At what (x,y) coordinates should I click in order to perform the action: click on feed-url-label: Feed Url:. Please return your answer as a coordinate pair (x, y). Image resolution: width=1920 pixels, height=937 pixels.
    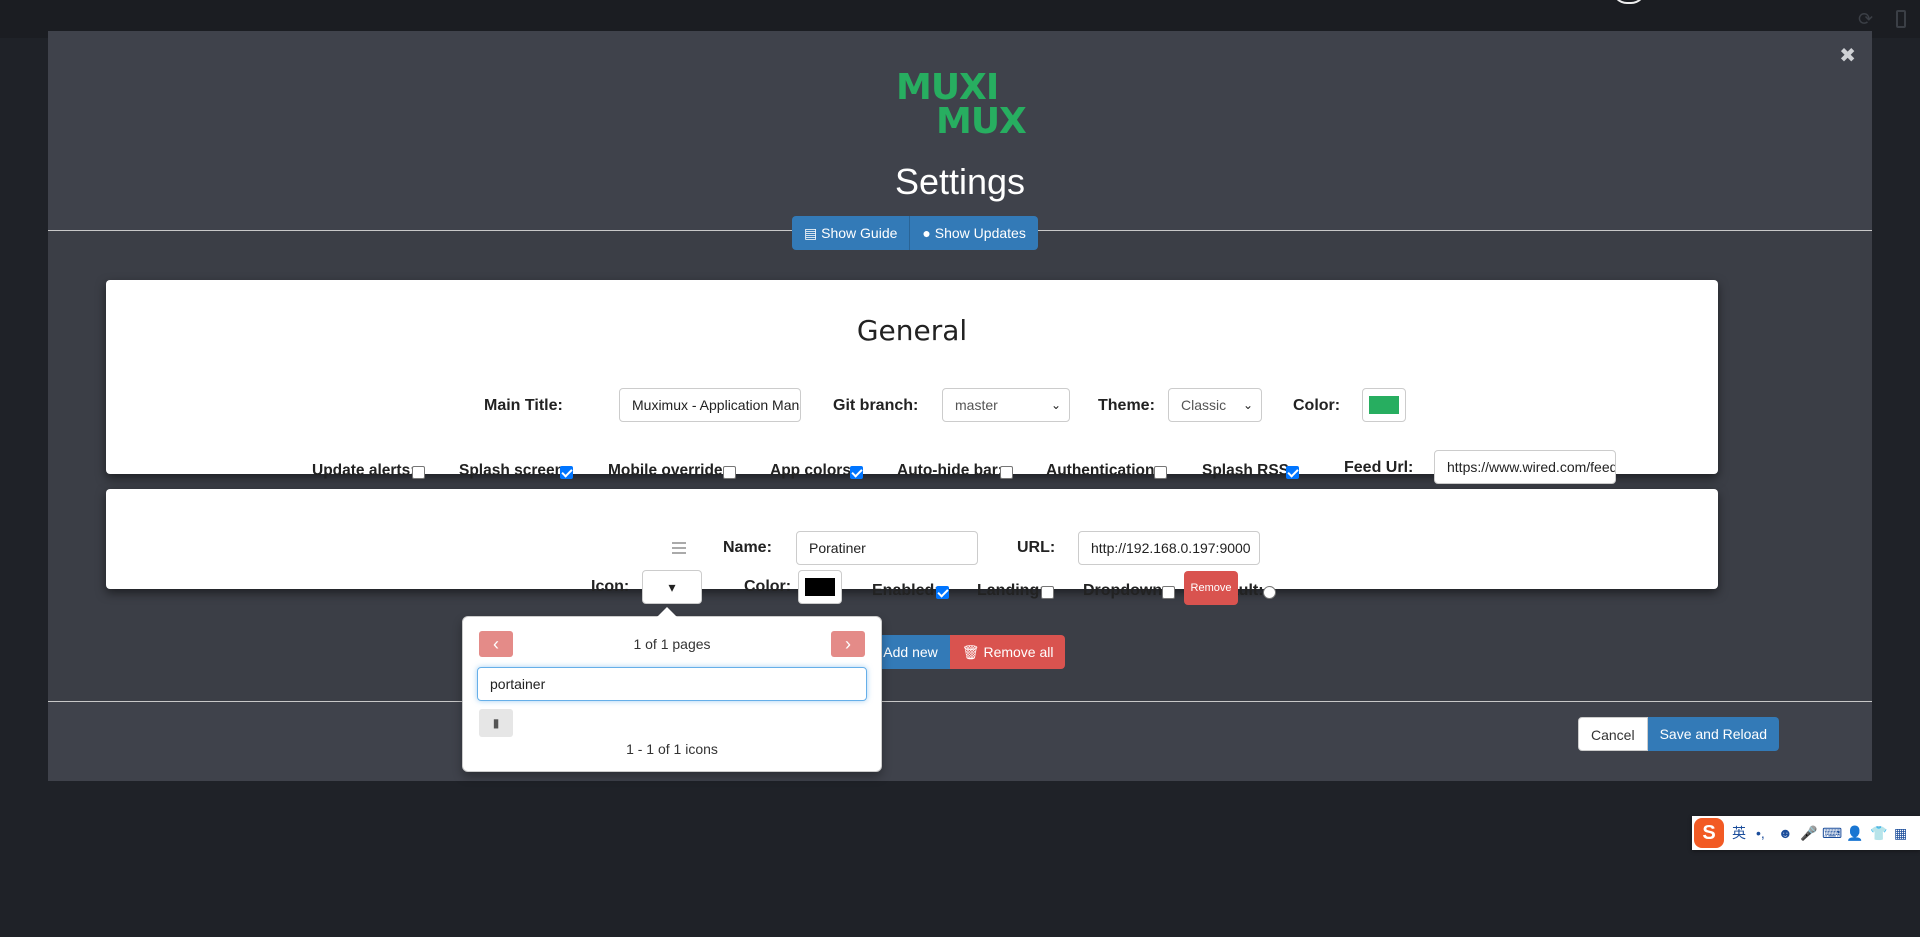
    Looking at the image, I should click on (1379, 467).